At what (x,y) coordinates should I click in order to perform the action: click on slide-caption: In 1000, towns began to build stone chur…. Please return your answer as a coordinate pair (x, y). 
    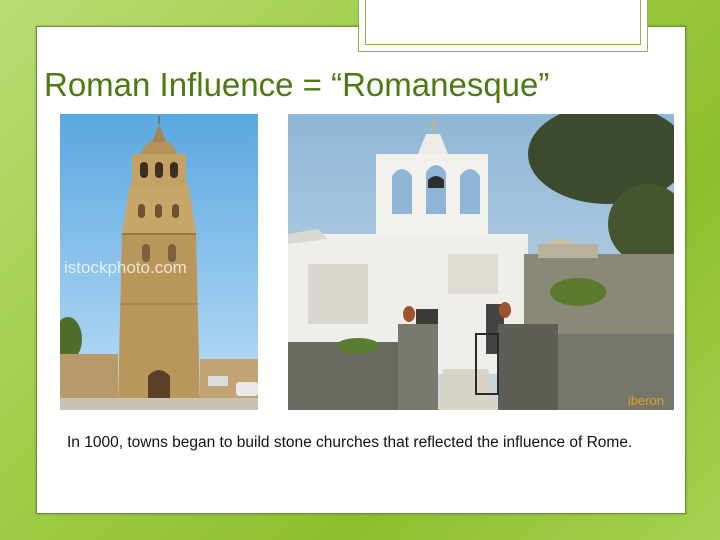
    Looking at the image, I should click on (350, 442).